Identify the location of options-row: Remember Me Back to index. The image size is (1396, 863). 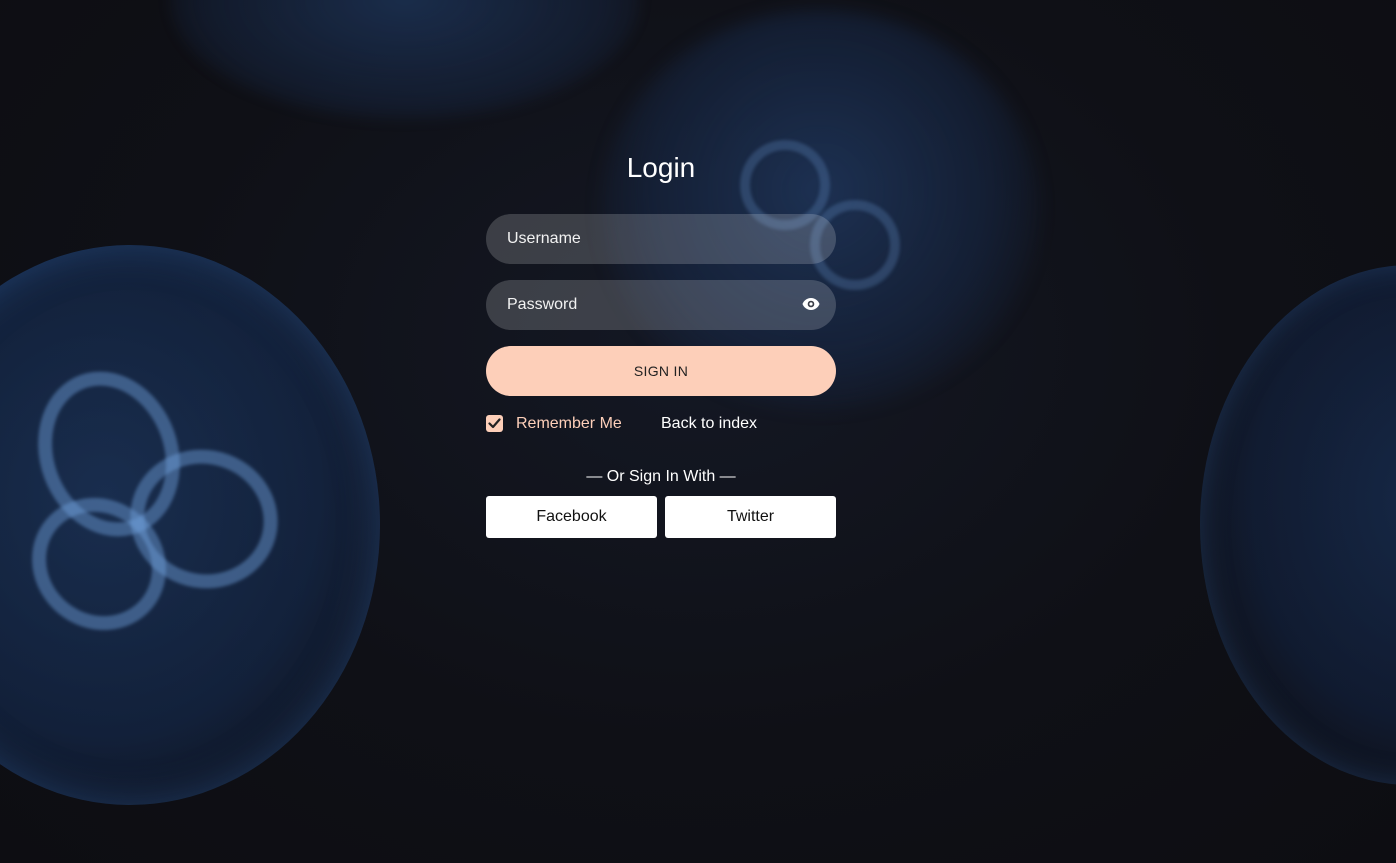
(661, 424).